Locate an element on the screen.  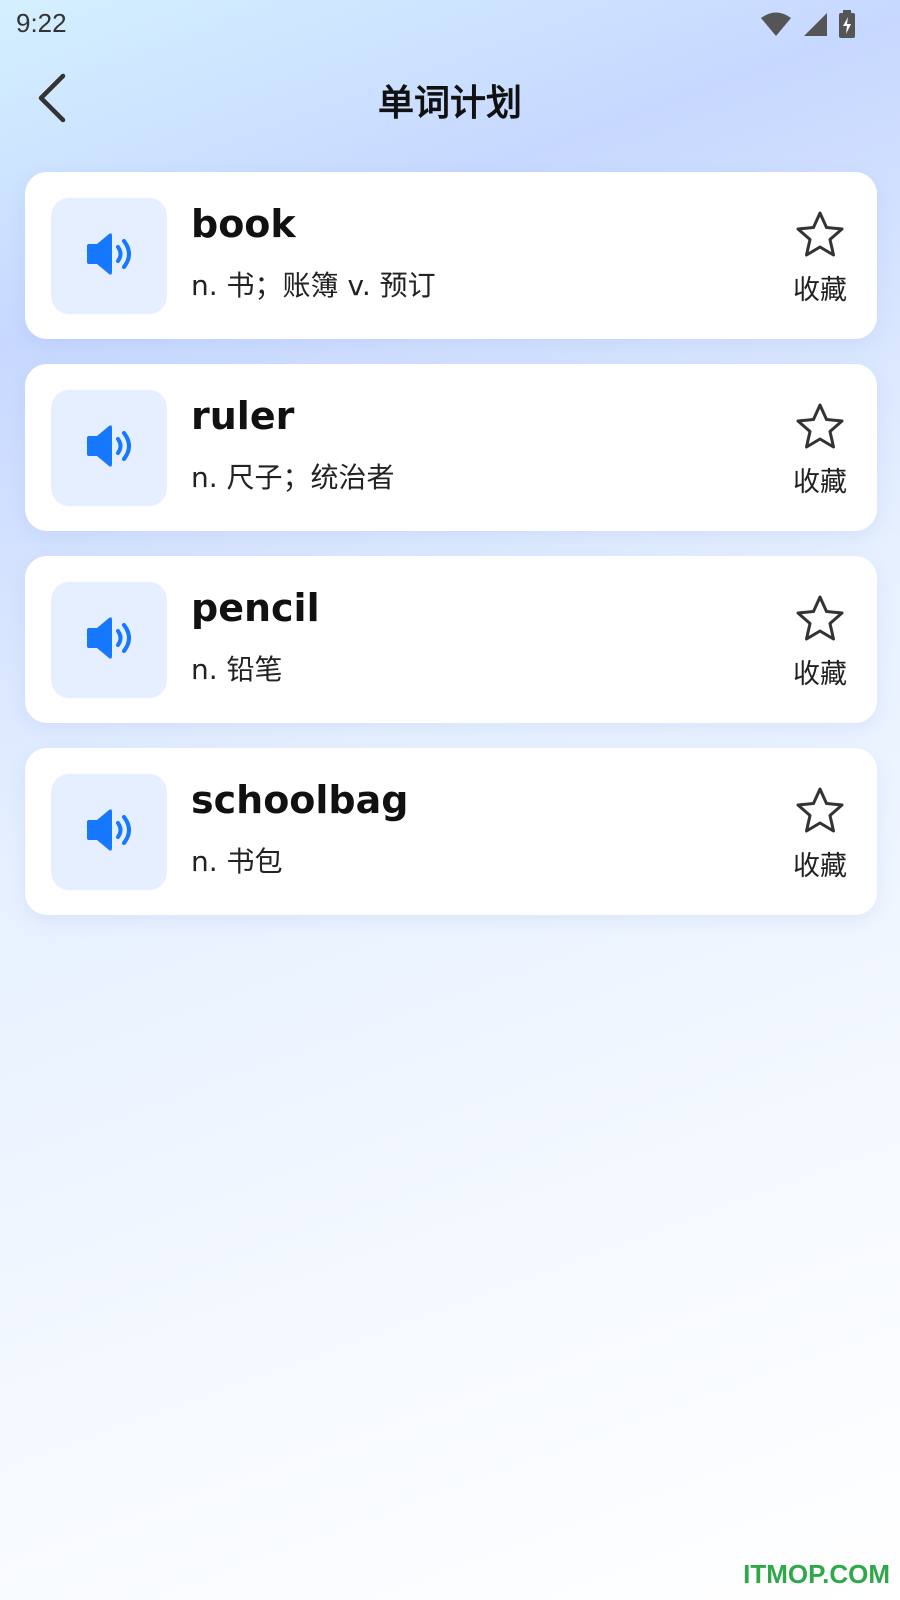
page-title: 单词计划 is located at coordinates (449, 103).